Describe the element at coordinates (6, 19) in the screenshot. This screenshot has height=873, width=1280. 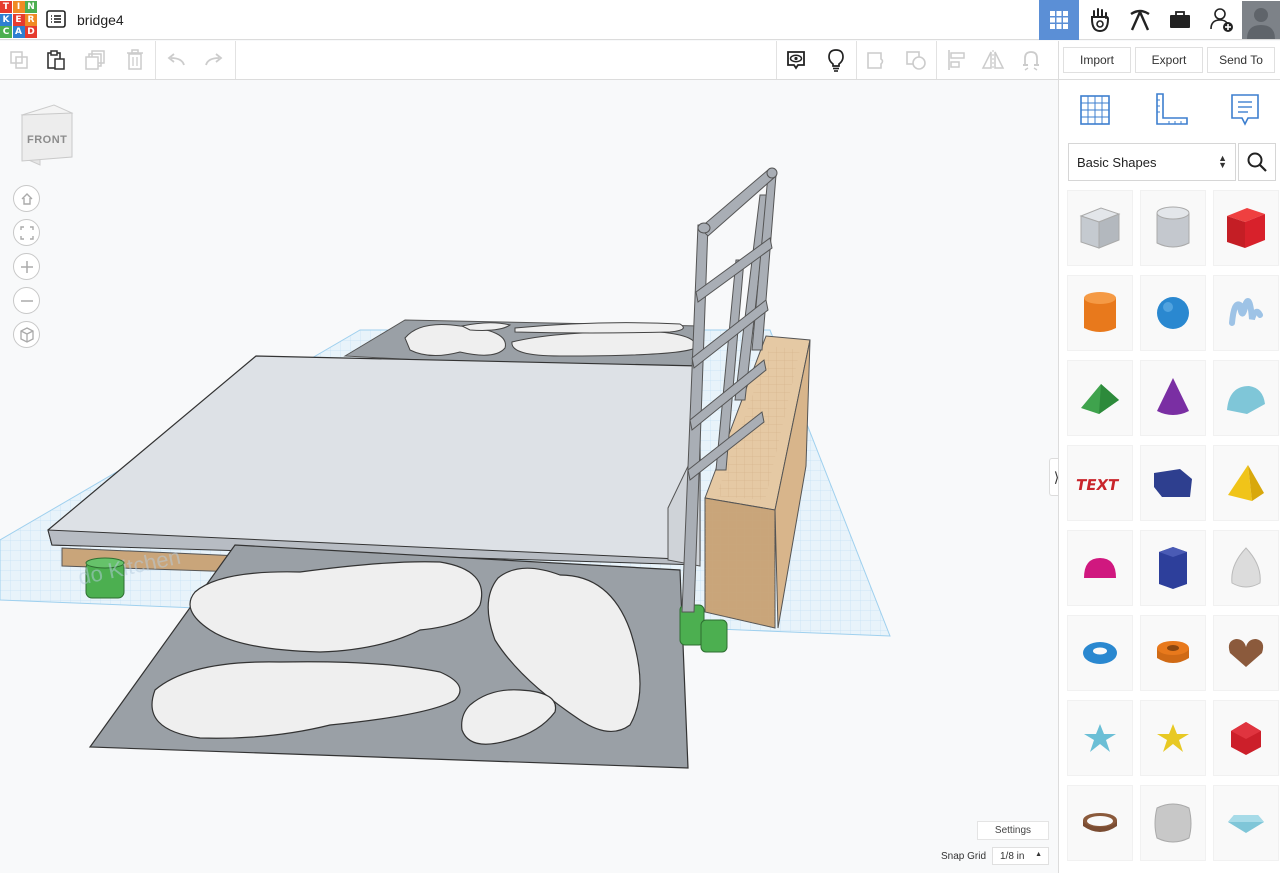
I see `logo-letter: K` at that location.